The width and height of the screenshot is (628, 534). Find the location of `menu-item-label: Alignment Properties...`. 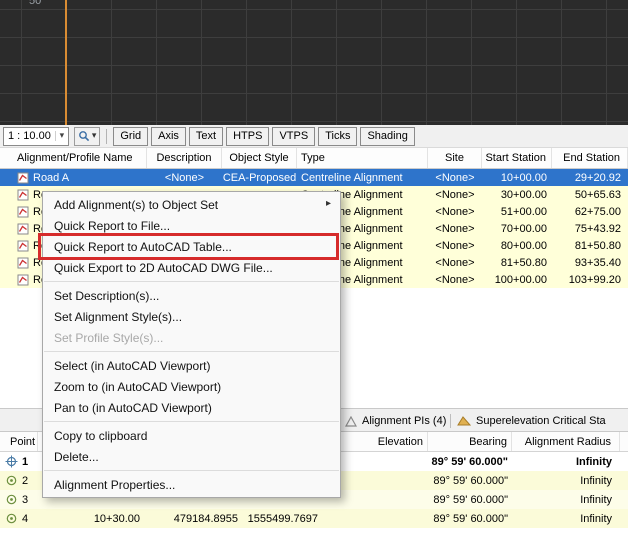

menu-item-label: Alignment Properties... is located at coordinates (115, 484).